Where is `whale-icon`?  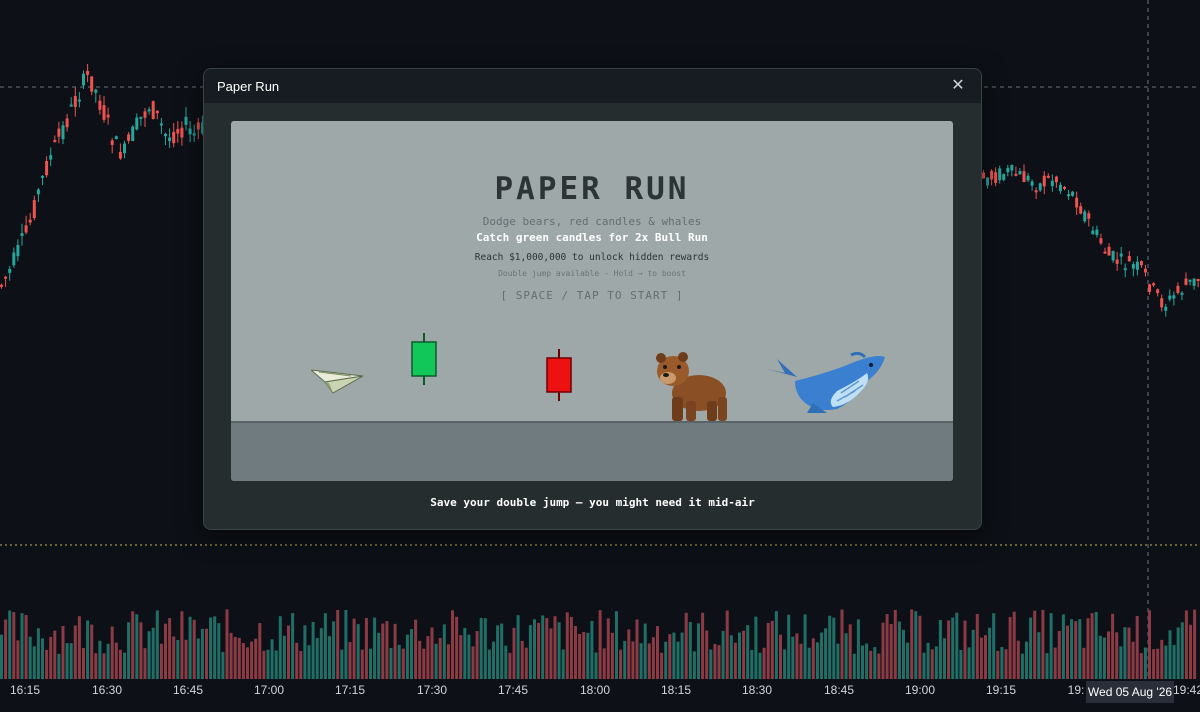 whale-icon is located at coordinates (826, 382).